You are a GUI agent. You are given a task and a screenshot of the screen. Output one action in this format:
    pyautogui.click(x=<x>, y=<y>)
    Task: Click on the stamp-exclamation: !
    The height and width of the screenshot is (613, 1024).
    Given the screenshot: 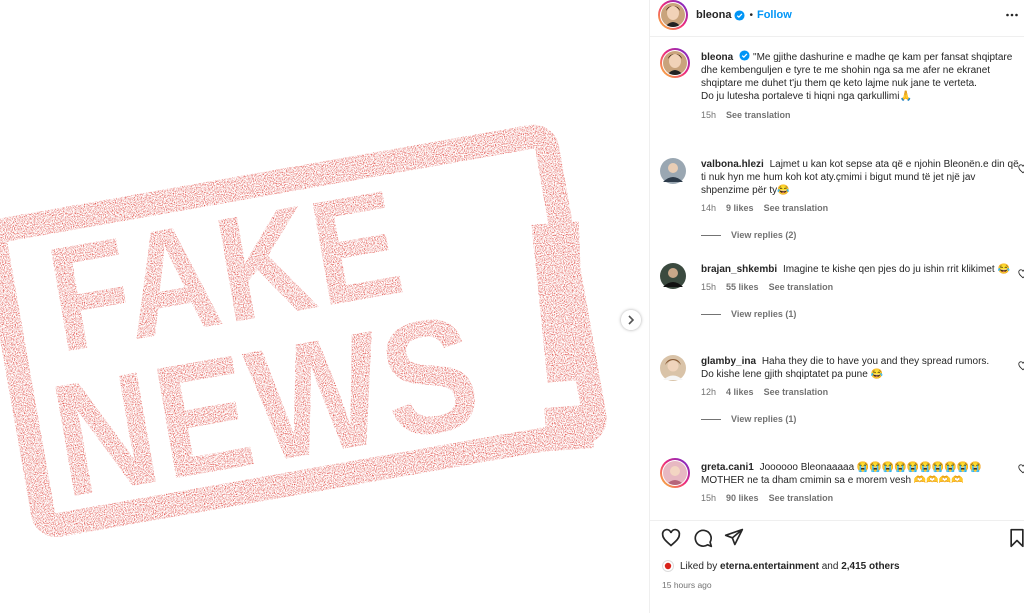 What is the action you would take?
    pyautogui.click(x=562, y=336)
    